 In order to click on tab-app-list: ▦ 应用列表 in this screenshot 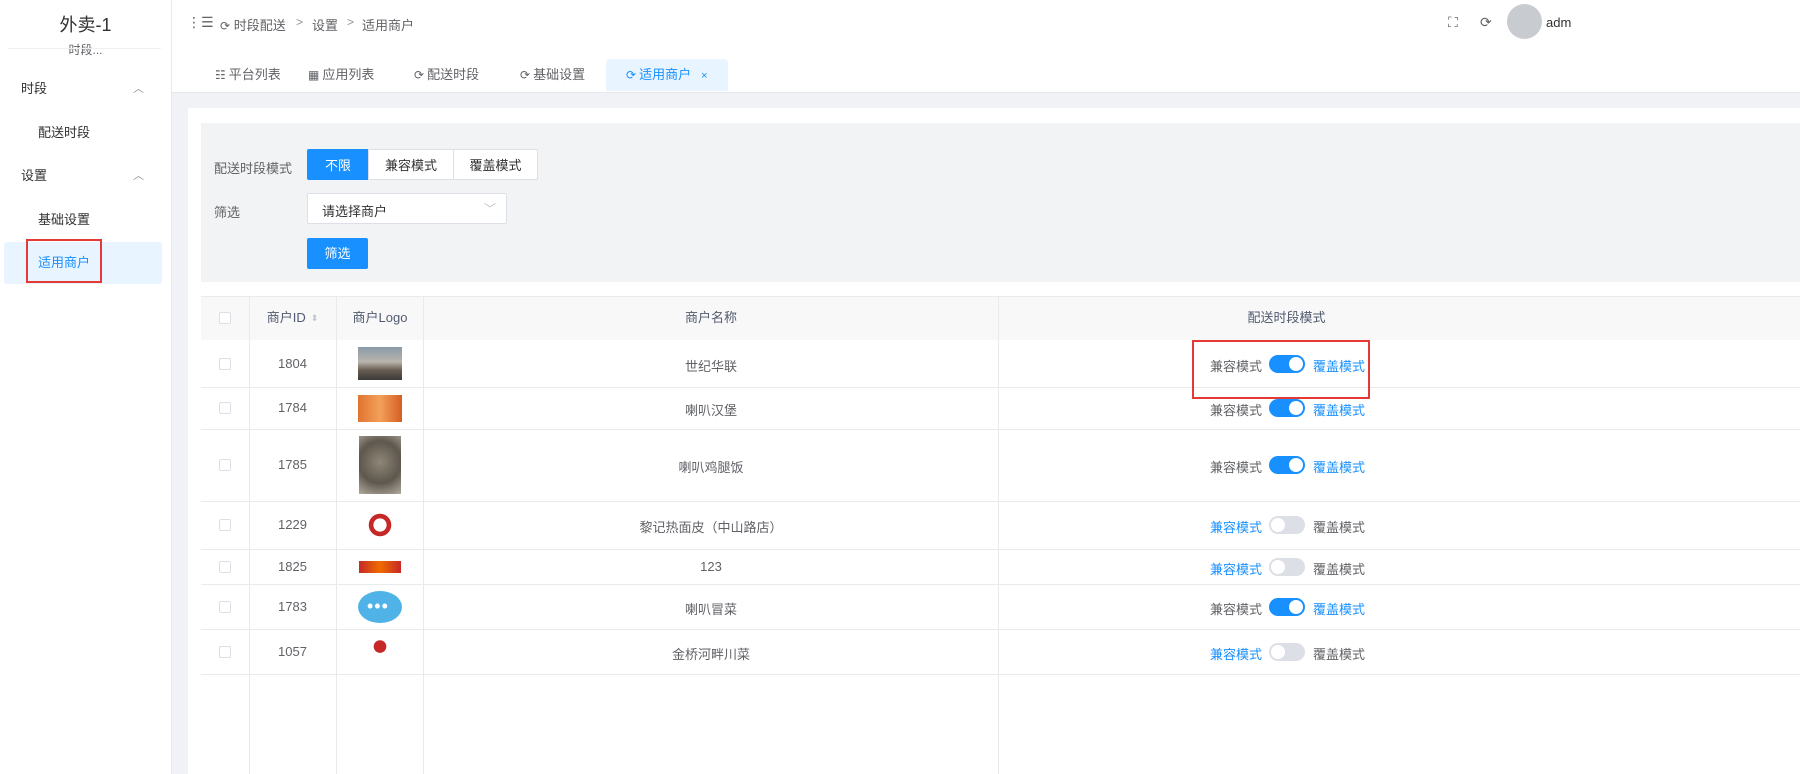, I will do `click(341, 75)`.